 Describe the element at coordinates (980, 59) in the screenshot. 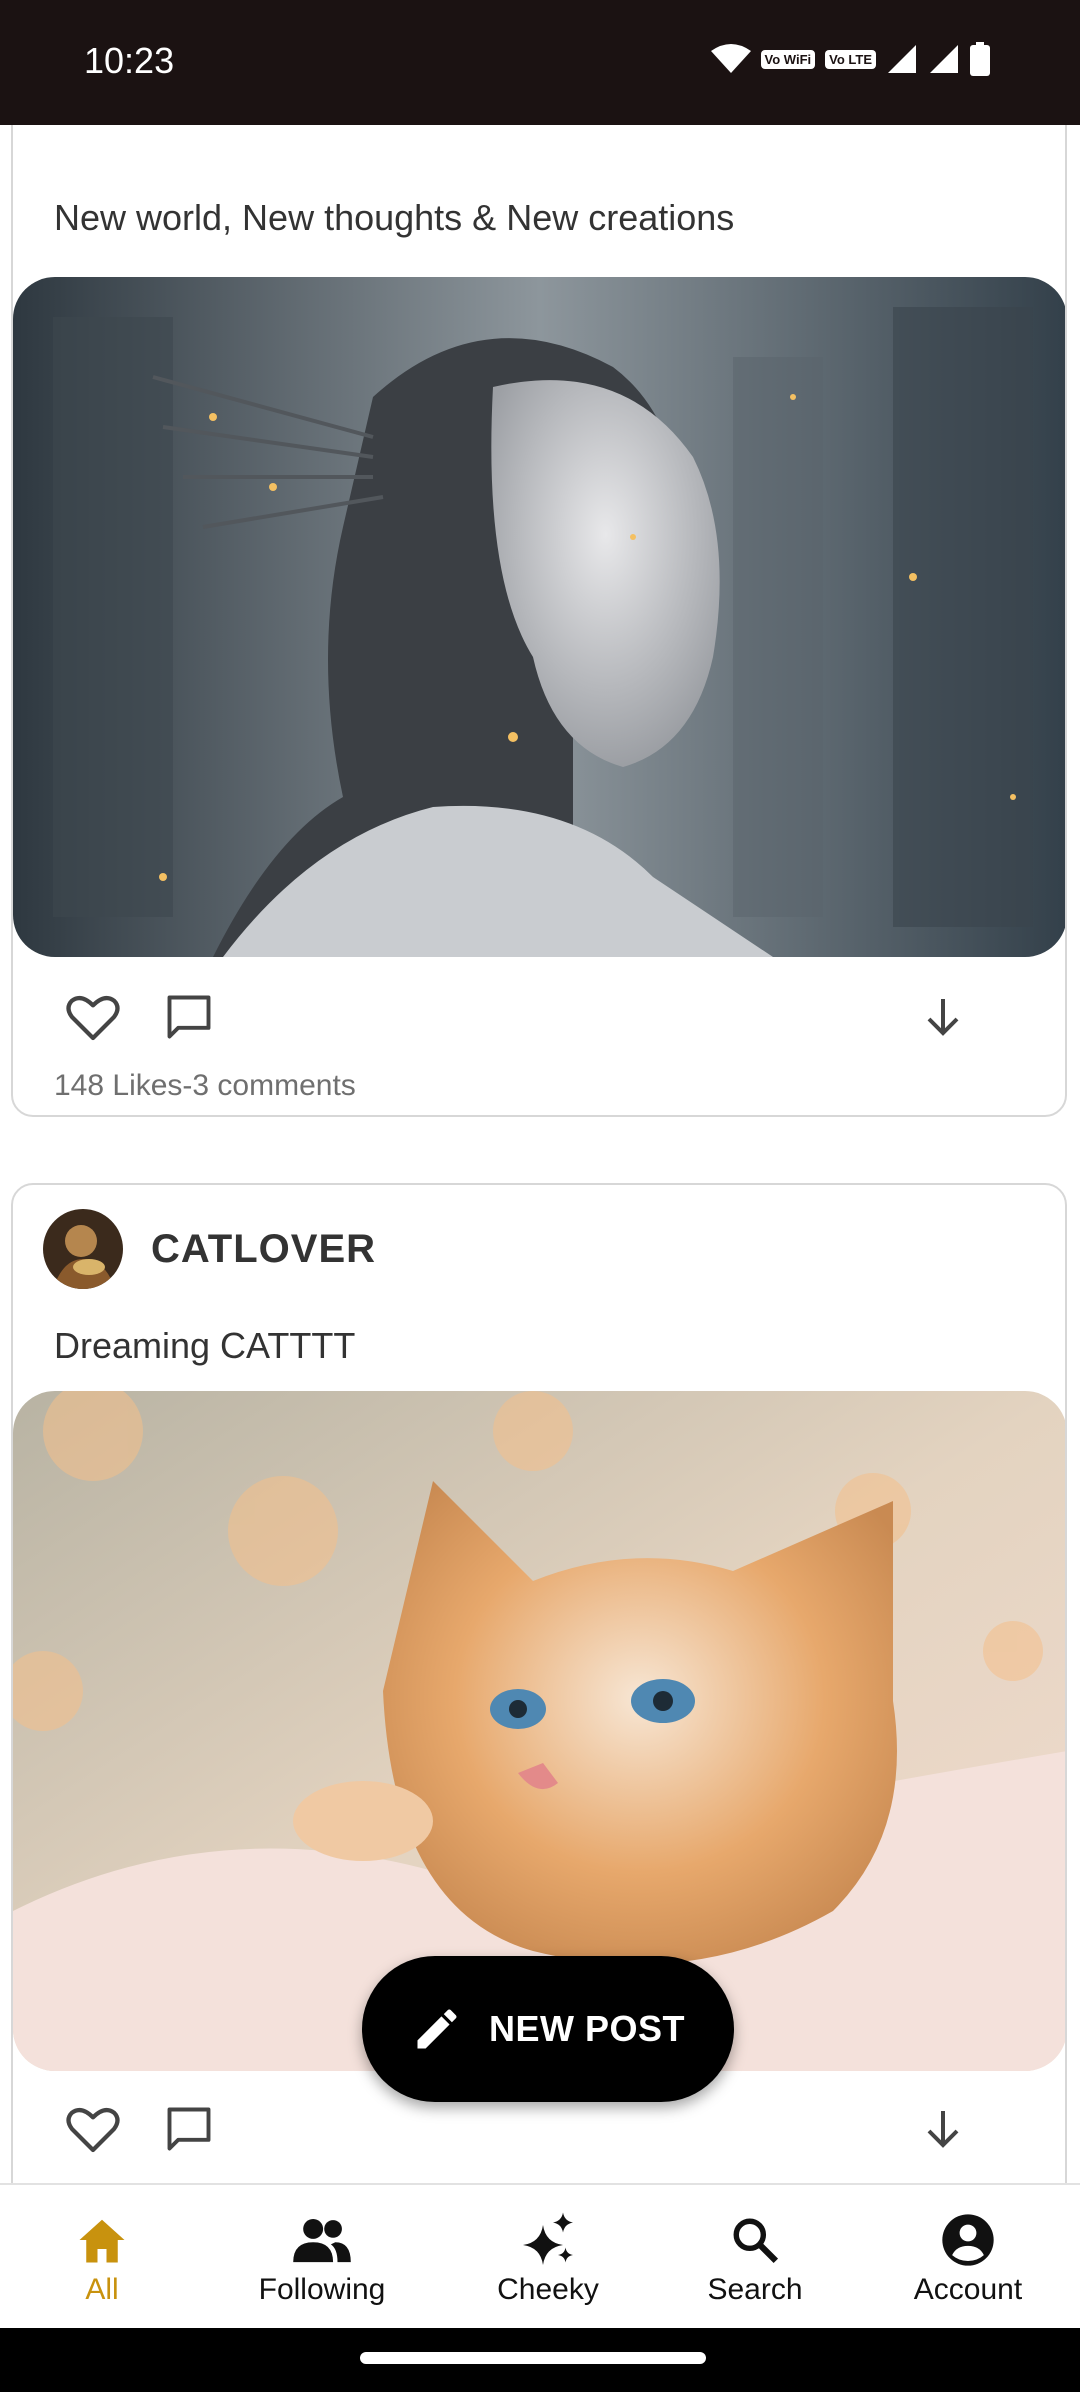

I see `battery-icon` at that location.